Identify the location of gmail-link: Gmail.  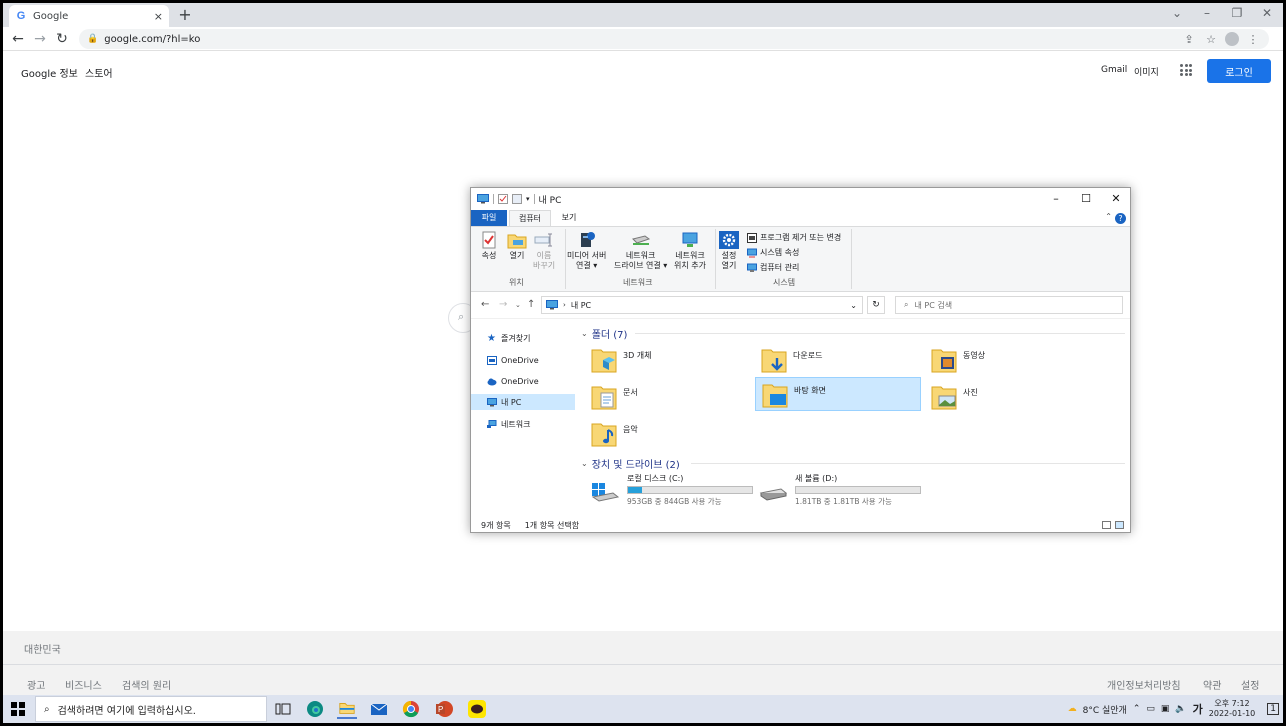
(1114, 70).